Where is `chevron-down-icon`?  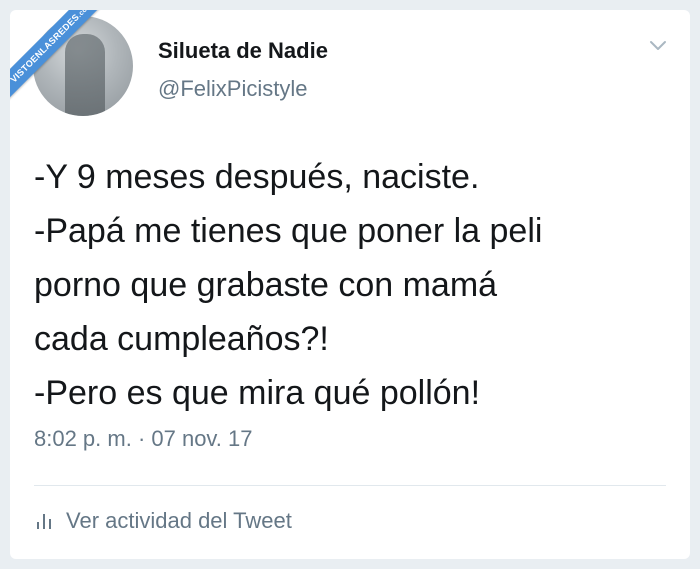 chevron-down-icon is located at coordinates (658, 46).